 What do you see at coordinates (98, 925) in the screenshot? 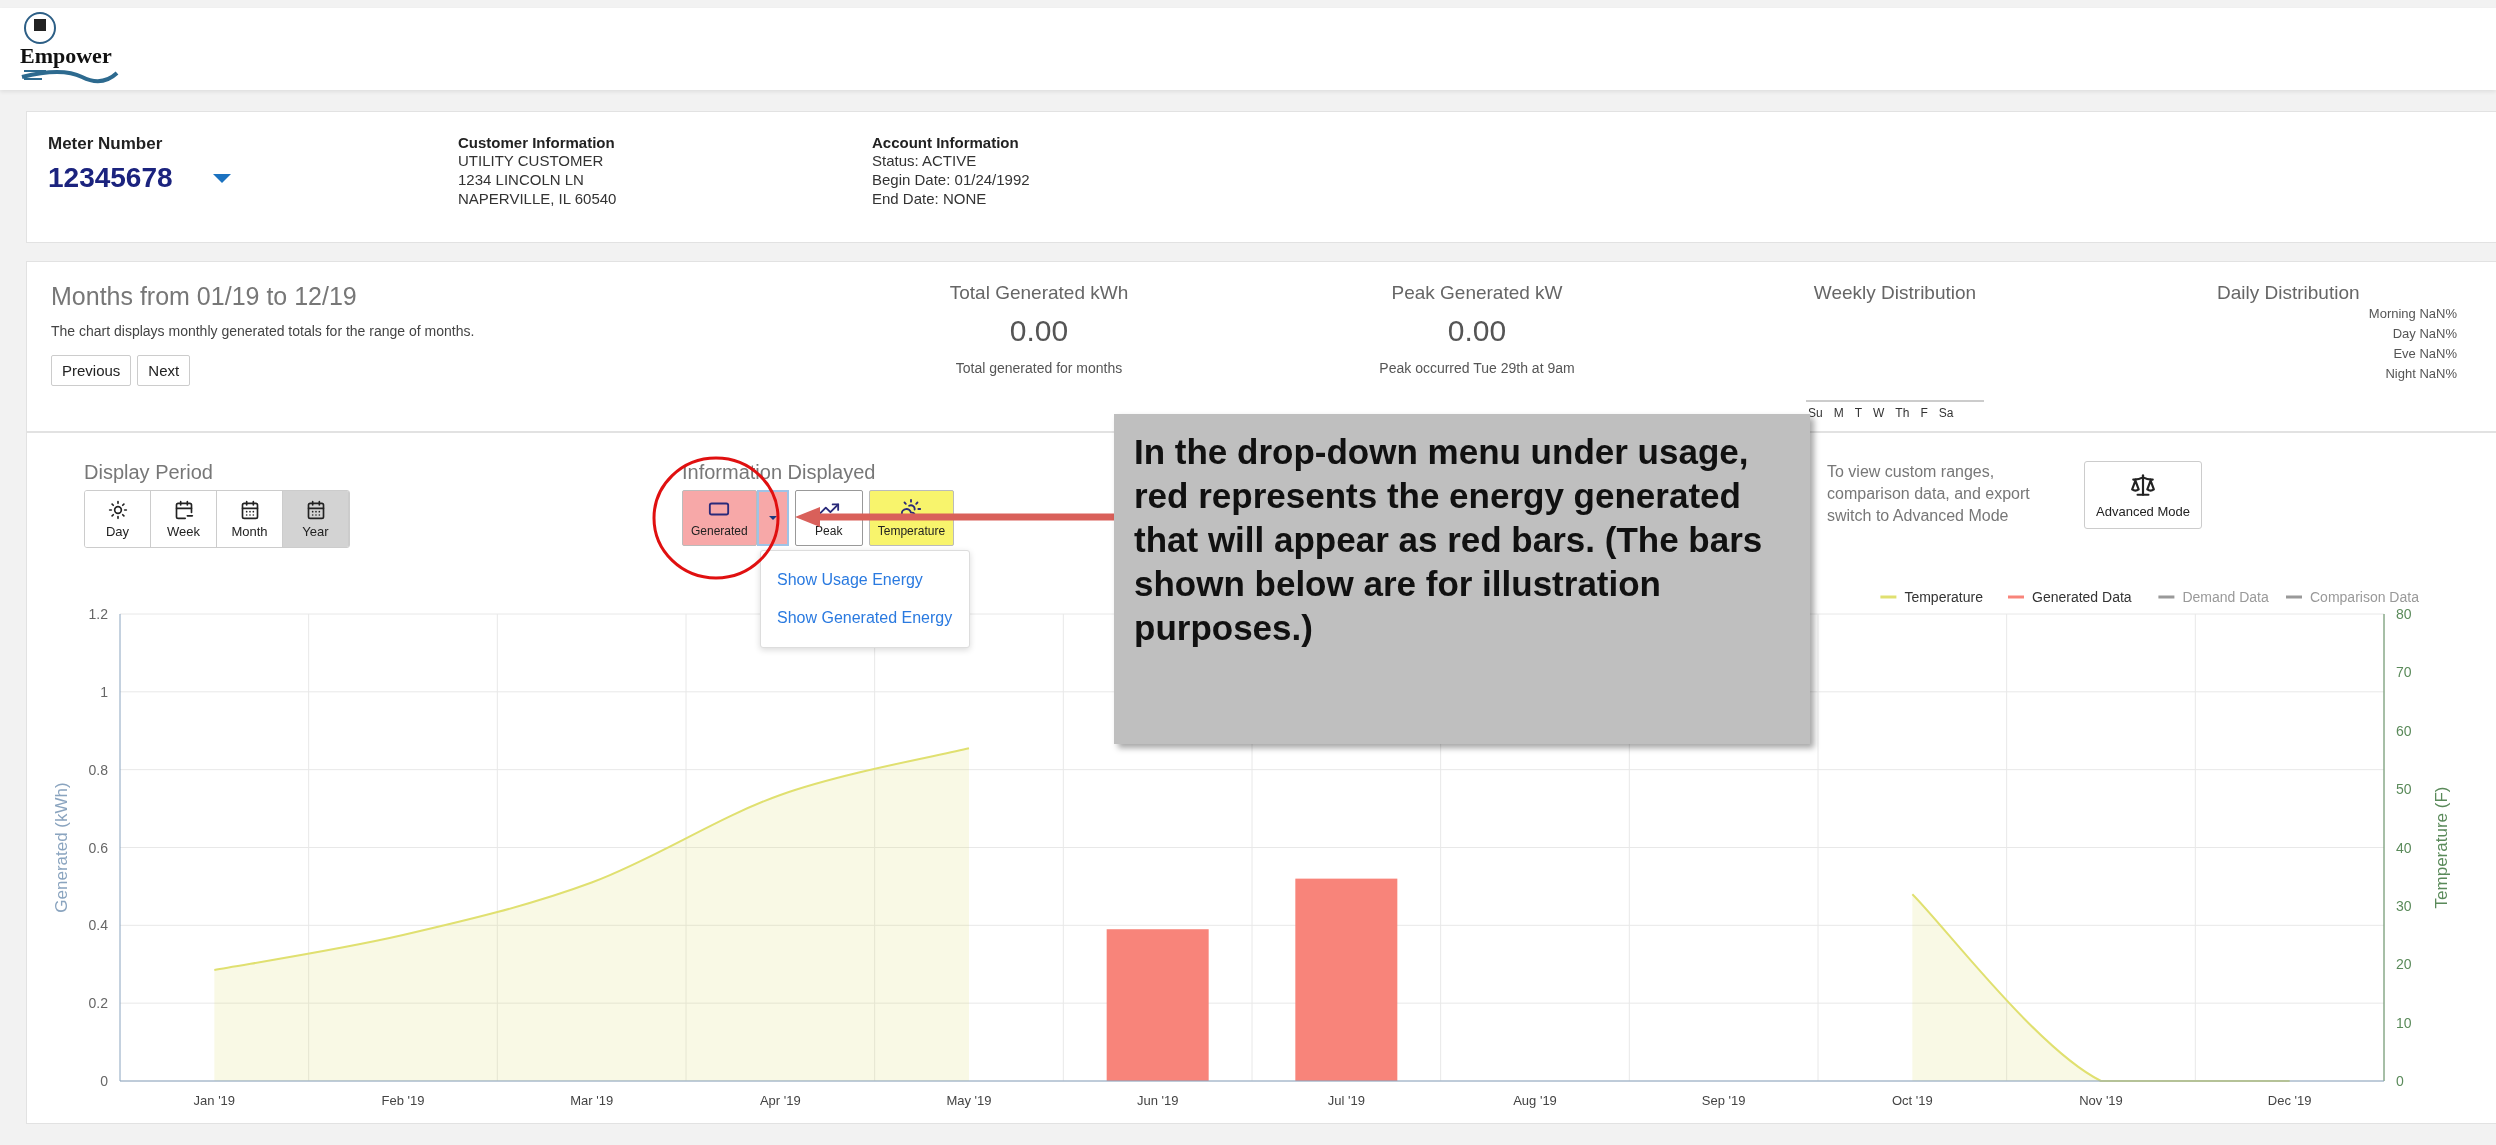
I see `y-axis-label: 0.4` at bounding box center [98, 925].